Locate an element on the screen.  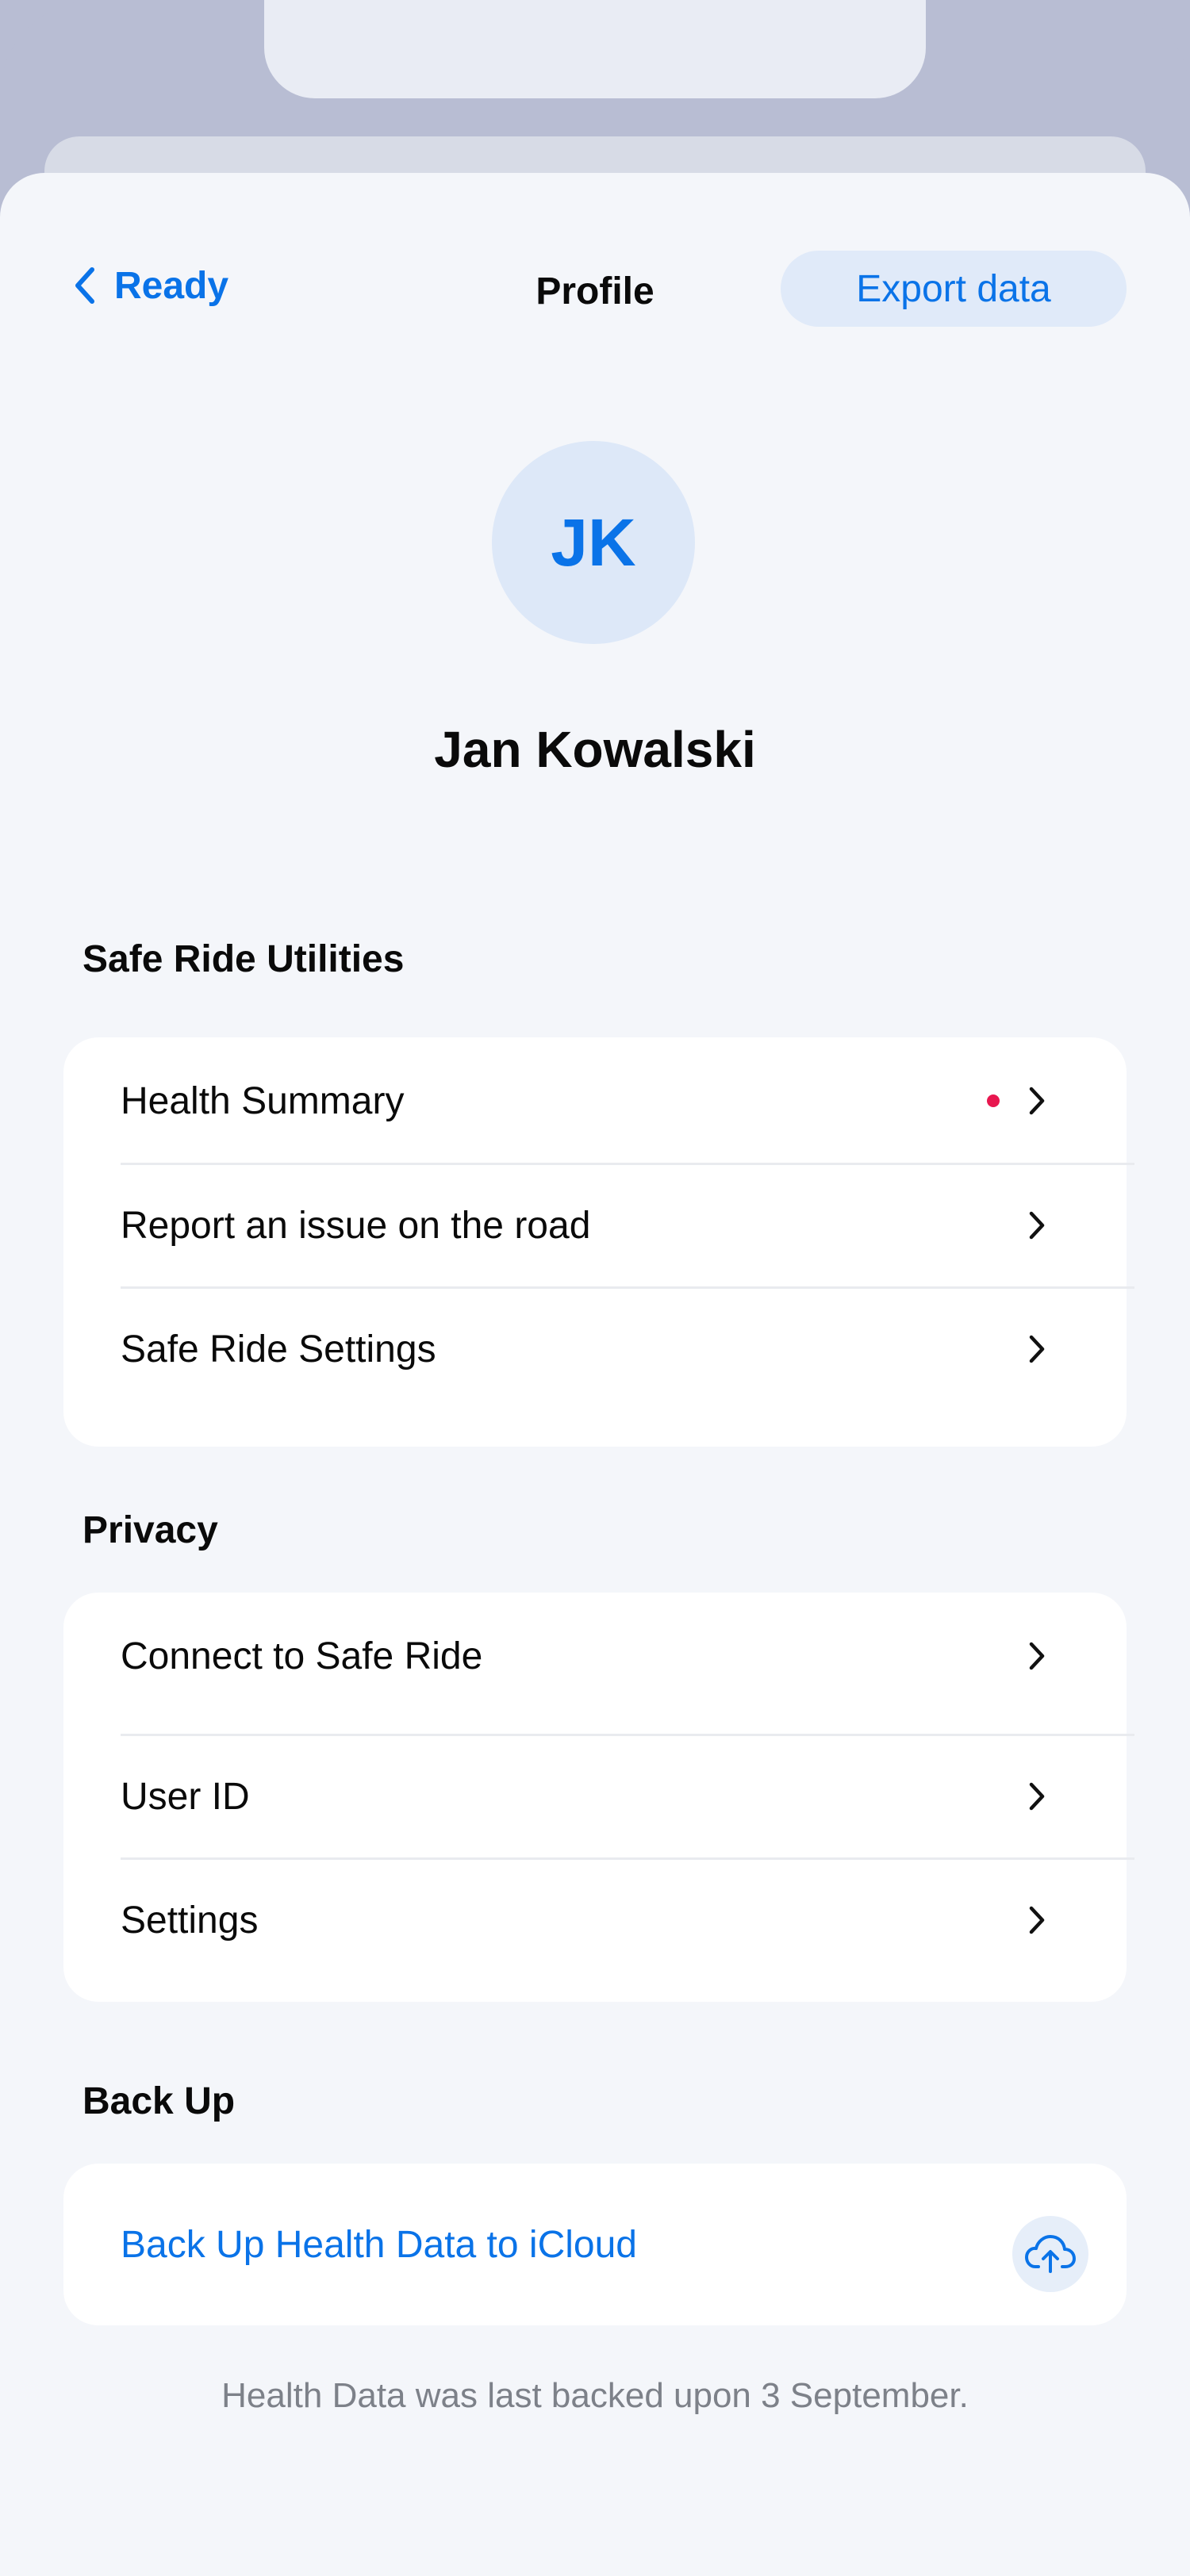
list-item-label: Settings is located at coordinates (190, 1920).